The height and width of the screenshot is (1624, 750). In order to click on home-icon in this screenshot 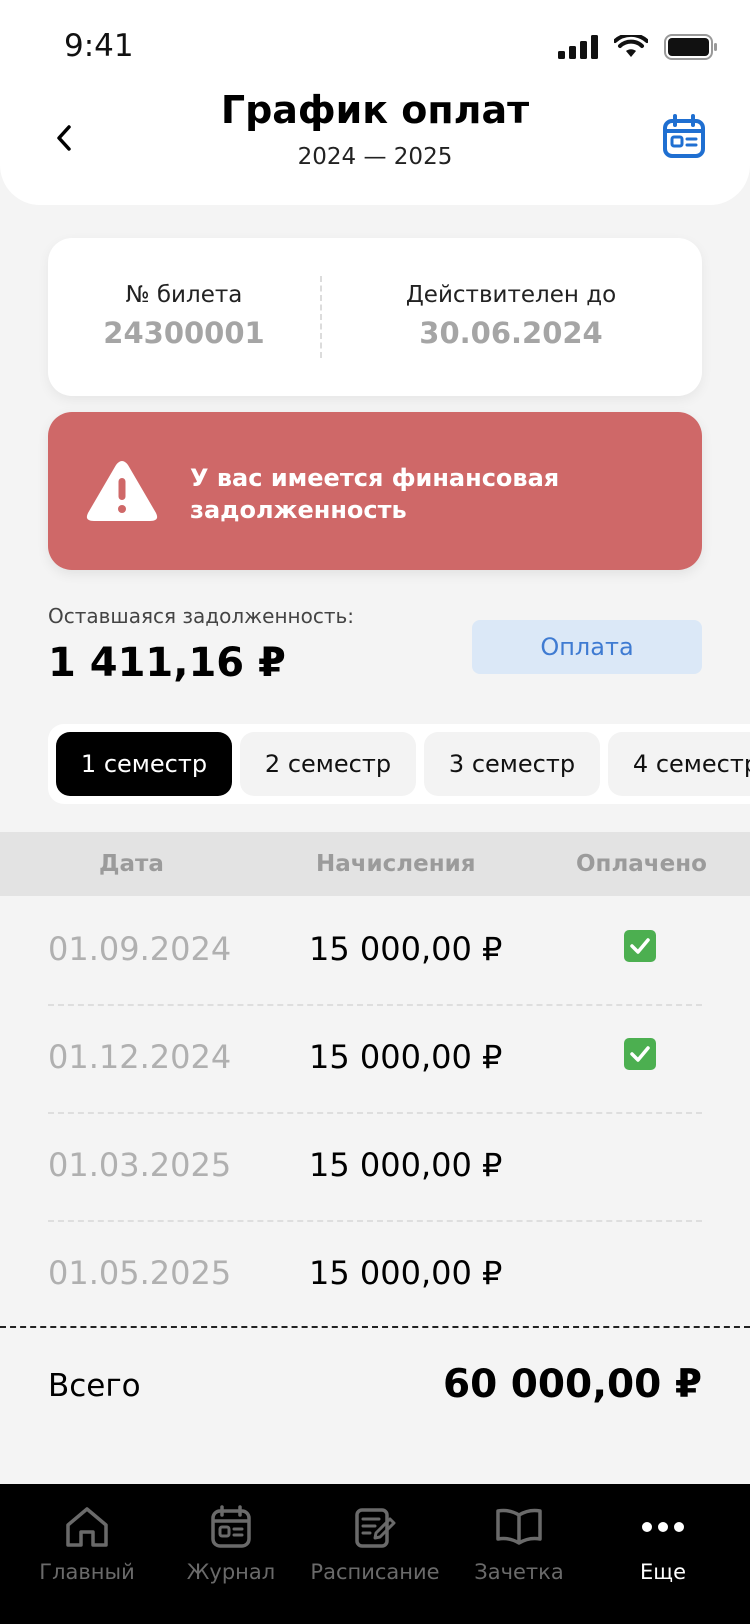, I will do `click(87, 1527)`.